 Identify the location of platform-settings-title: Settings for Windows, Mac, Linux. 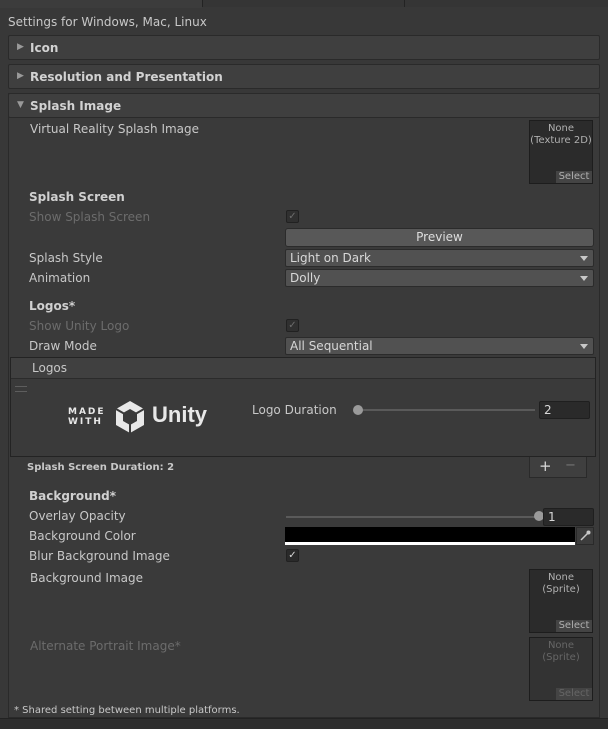
(107, 22).